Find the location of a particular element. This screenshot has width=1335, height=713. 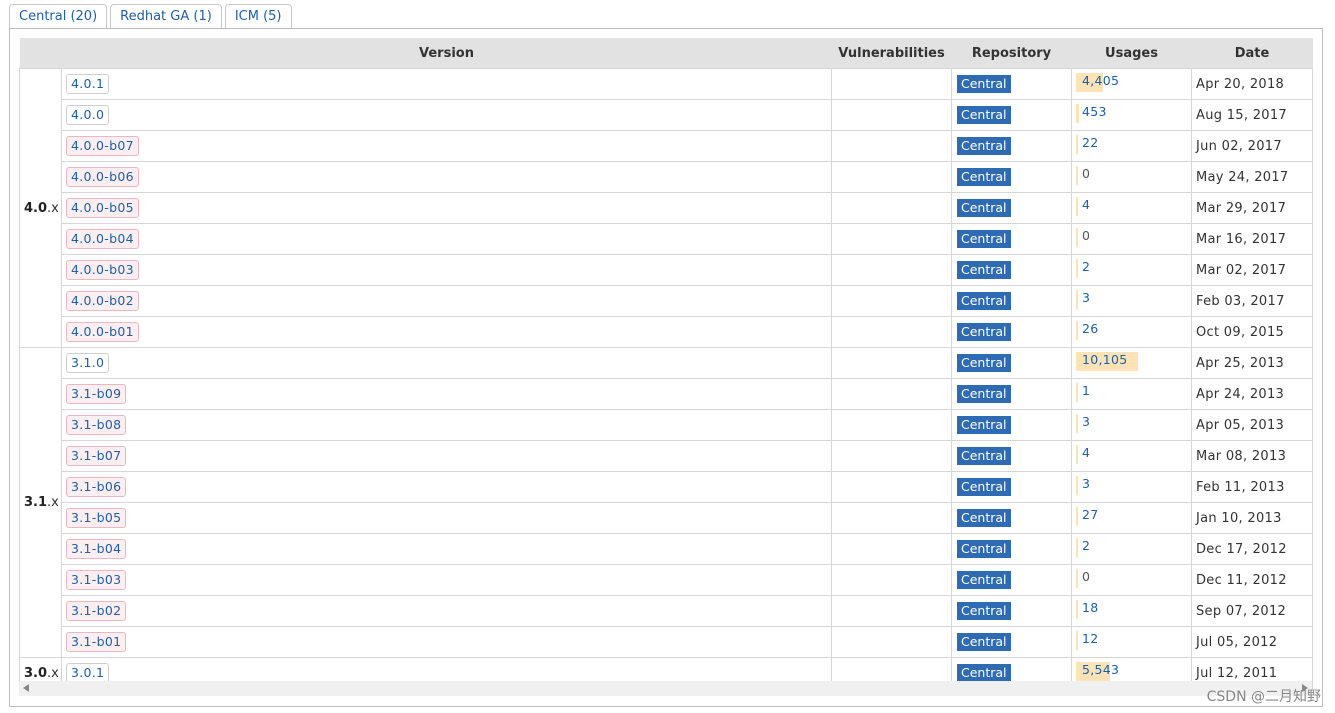

scroll-left-icon is located at coordinates (26, 688).